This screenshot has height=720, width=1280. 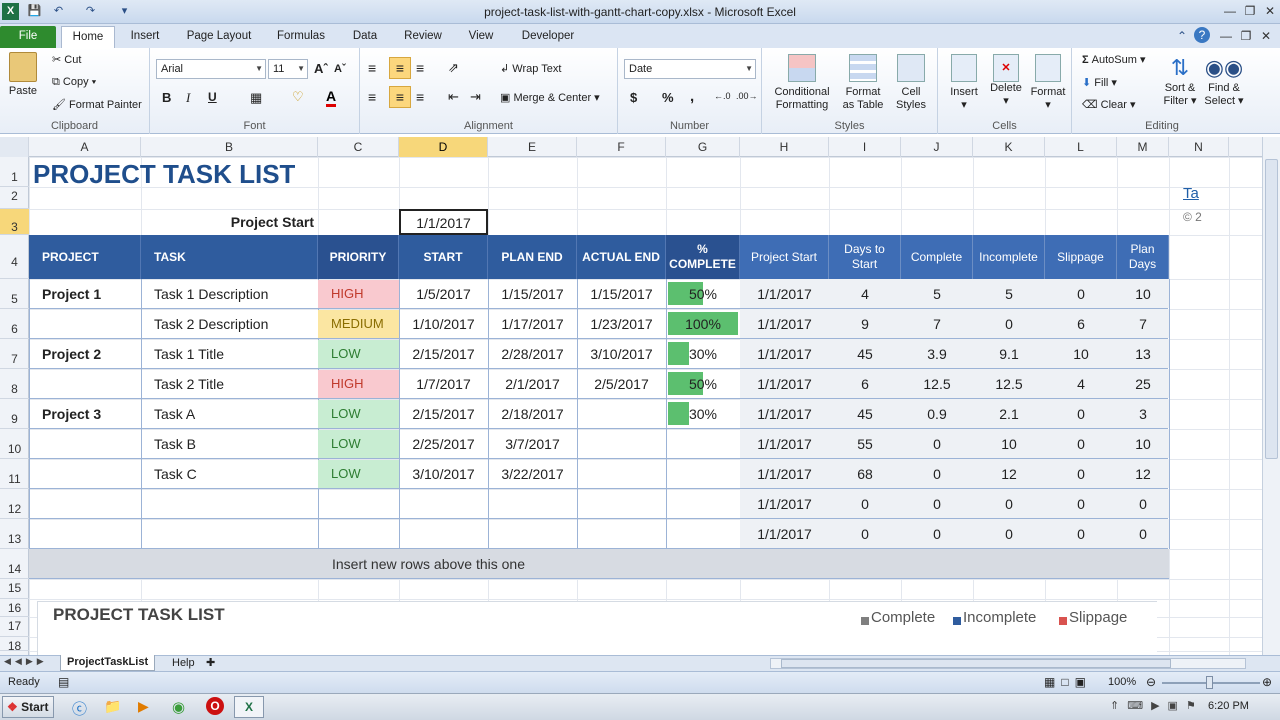 What do you see at coordinates (26, 661) in the screenshot?
I see `sheet-nav-arrows-icon: ◀◀▶▶` at bounding box center [26, 661].